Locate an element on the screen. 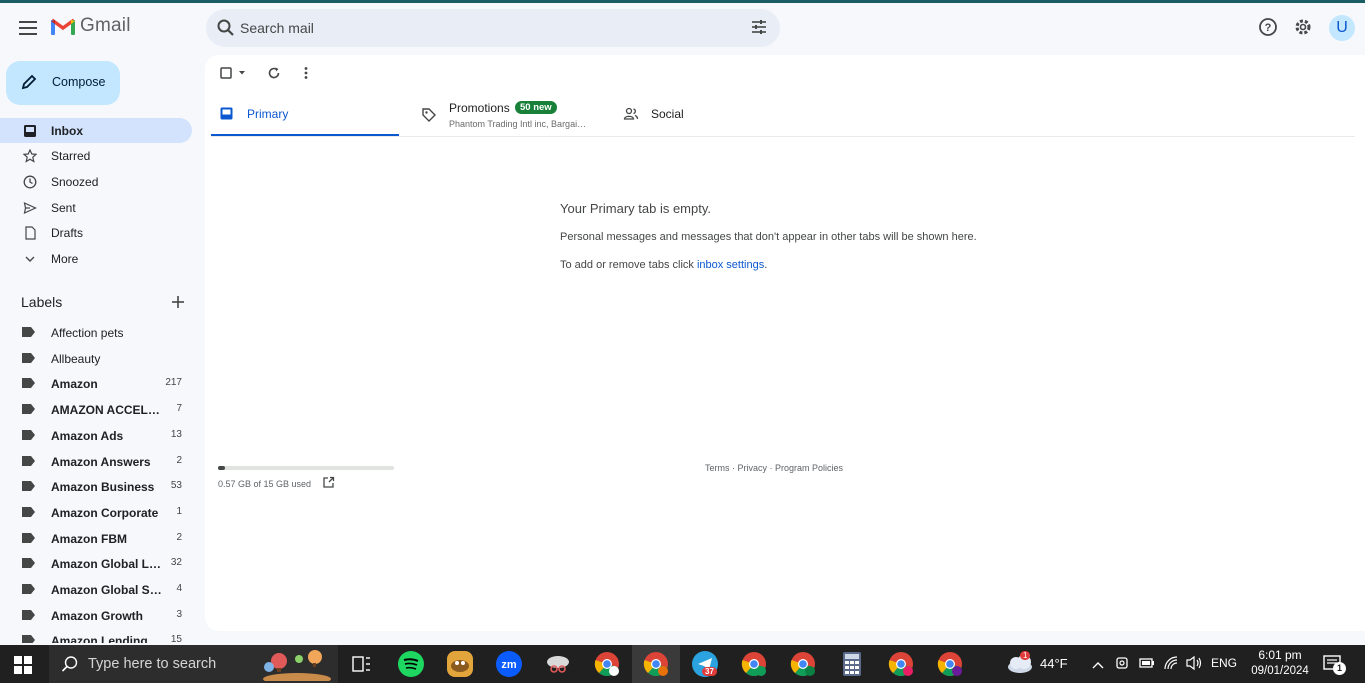 This screenshot has height=683, width=1365. search-input is located at coordinates (480, 28).